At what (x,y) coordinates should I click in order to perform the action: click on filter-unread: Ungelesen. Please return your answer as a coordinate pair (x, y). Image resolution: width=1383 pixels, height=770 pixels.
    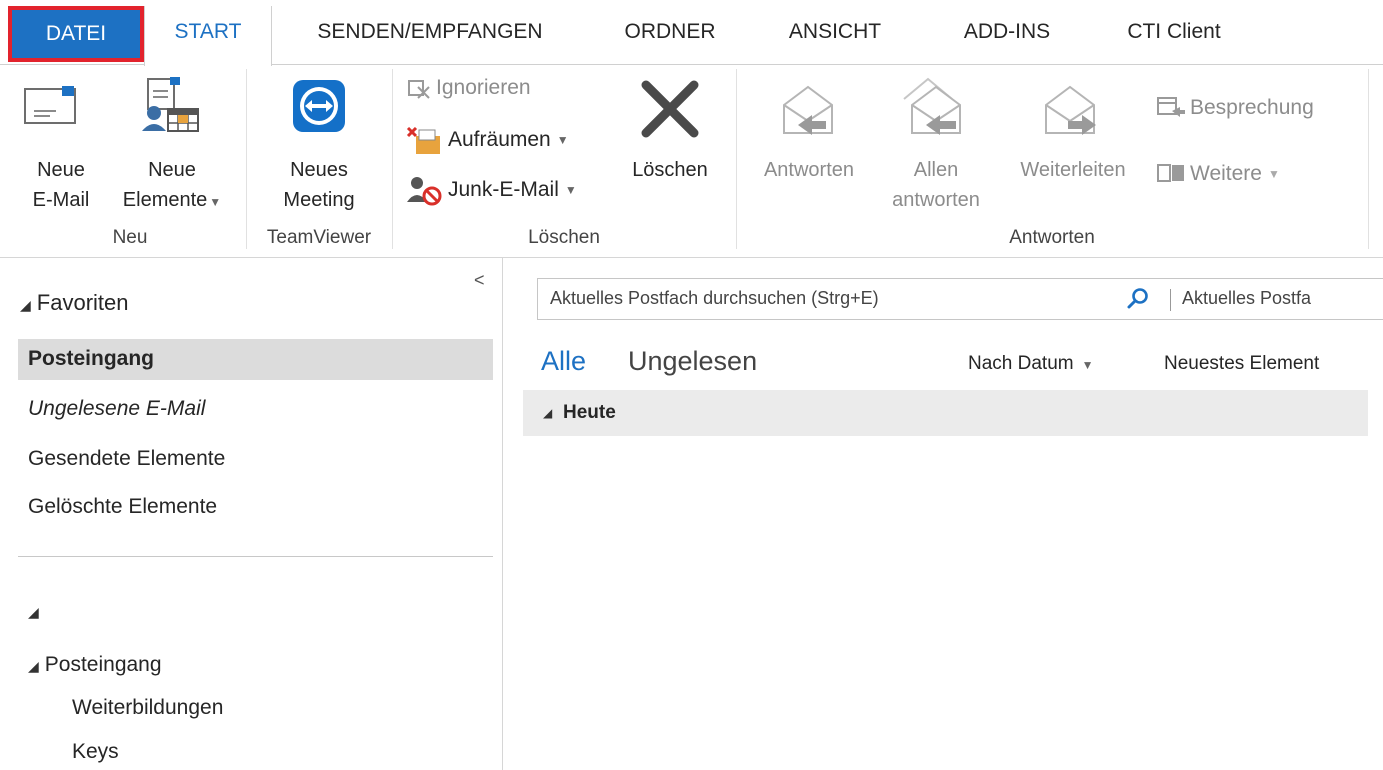
    Looking at the image, I should click on (692, 361).